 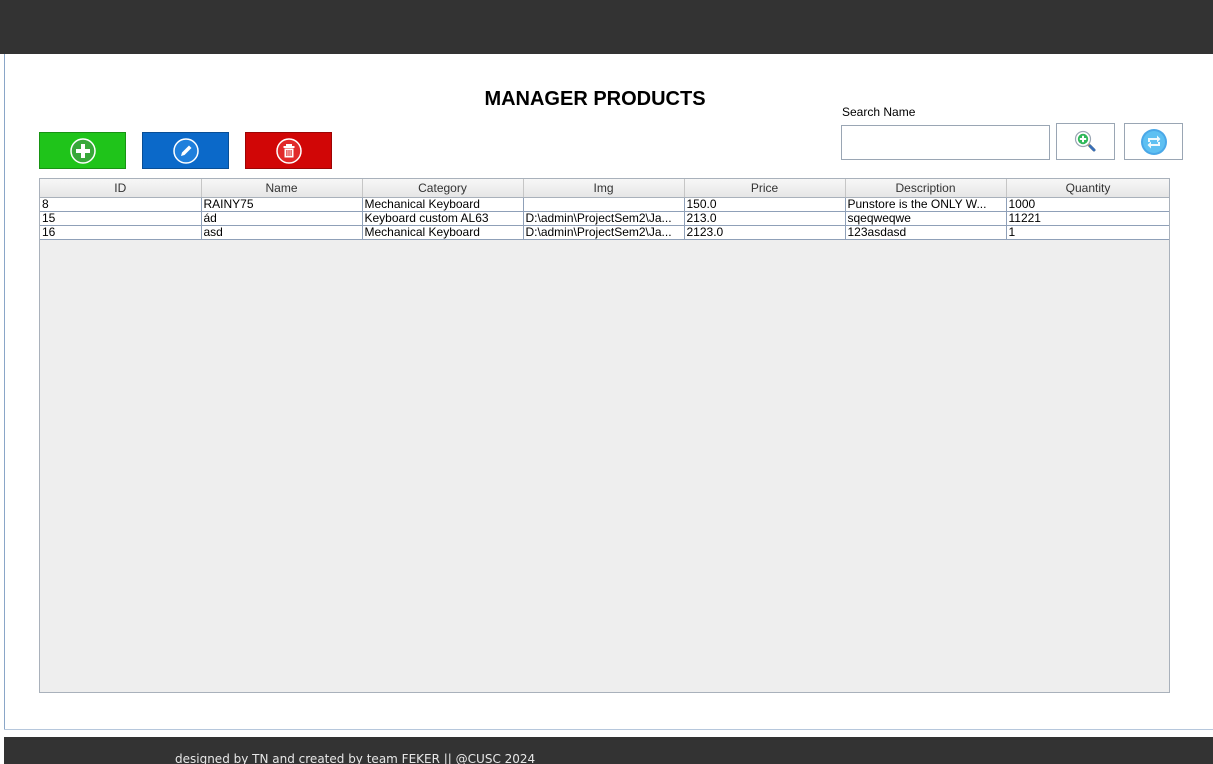 I want to click on column-header-img: Img, so click(x=604, y=188).